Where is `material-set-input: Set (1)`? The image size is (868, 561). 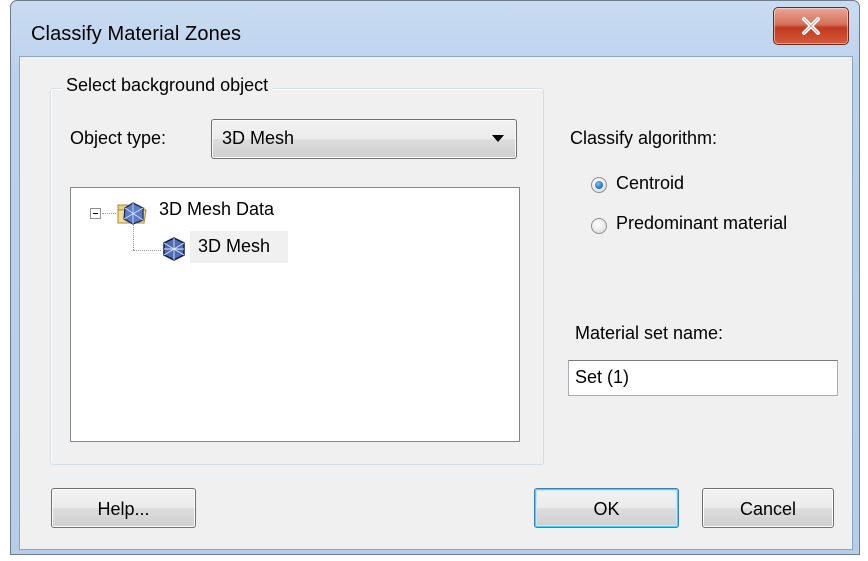
material-set-input: Set (1) is located at coordinates (703, 378).